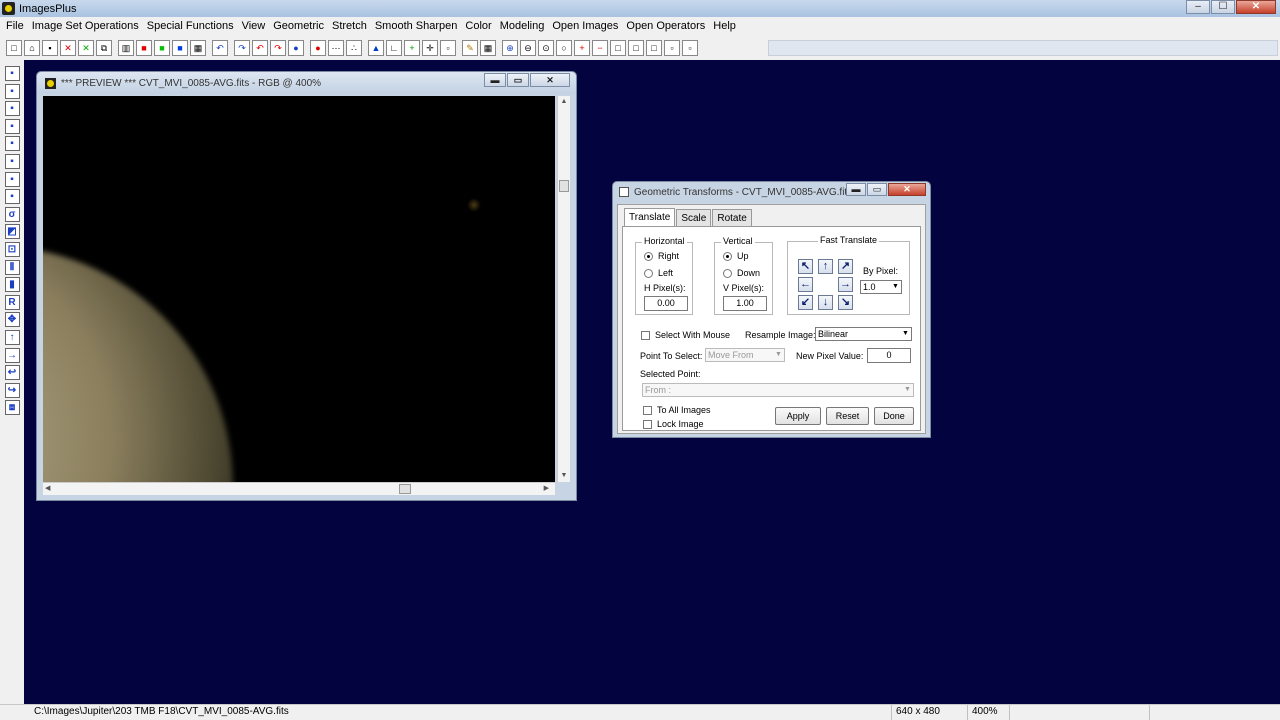 The width and height of the screenshot is (1280, 720). What do you see at coordinates (296, 48) in the screenshot?
I see `record-icon: ●` at bounding box center [296, 48].